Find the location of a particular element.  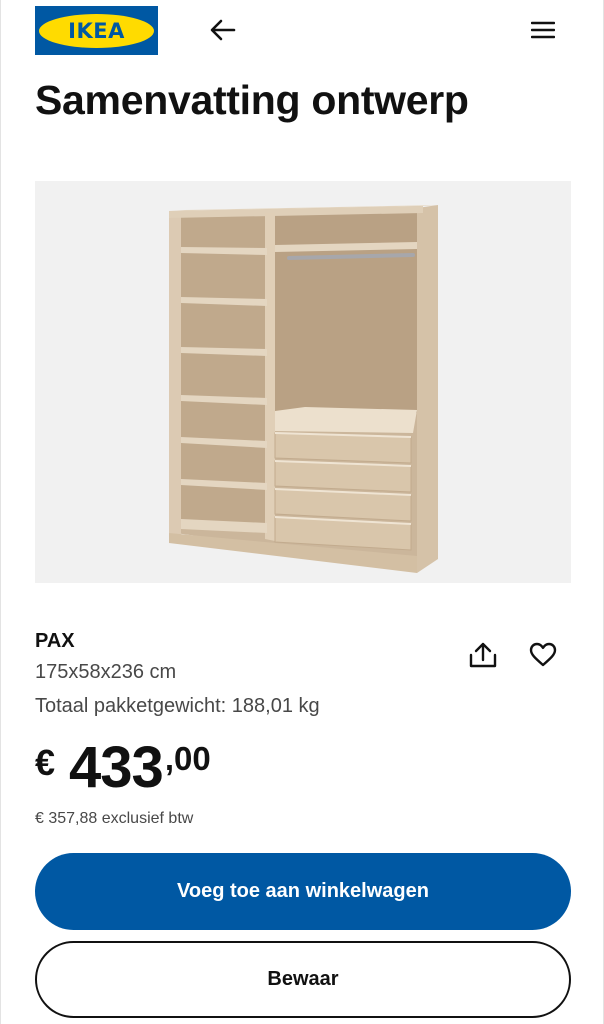

product-price: € 433 ,00 is located at coordinates (123, 768).